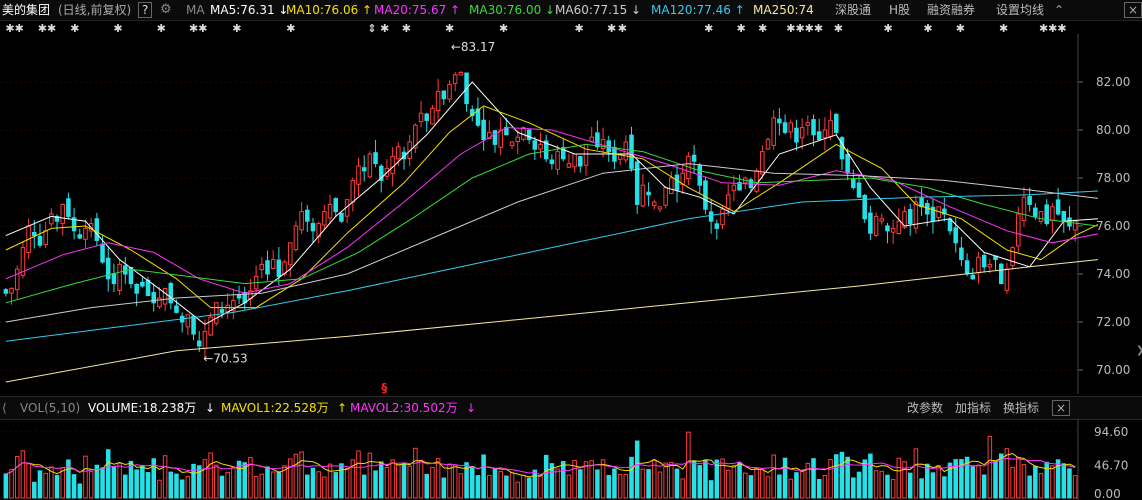 This screenshot has width=1142, height=500. What do you see at coordinates (1020, 10) in the screenshot?
I see `menu-set-ma: 设置均线` at bounding box center [1020, 10].